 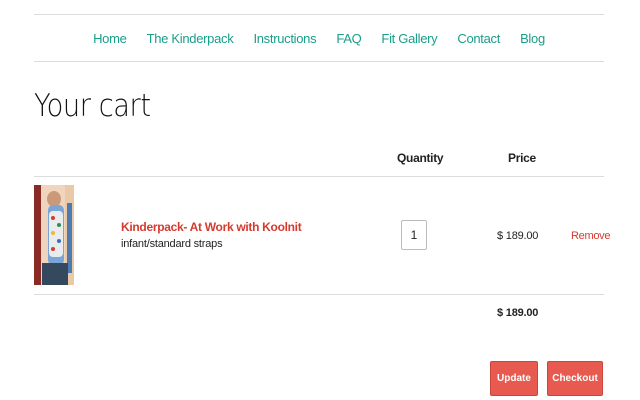 I want to click on quantity-input, so click(x=414, y=235).